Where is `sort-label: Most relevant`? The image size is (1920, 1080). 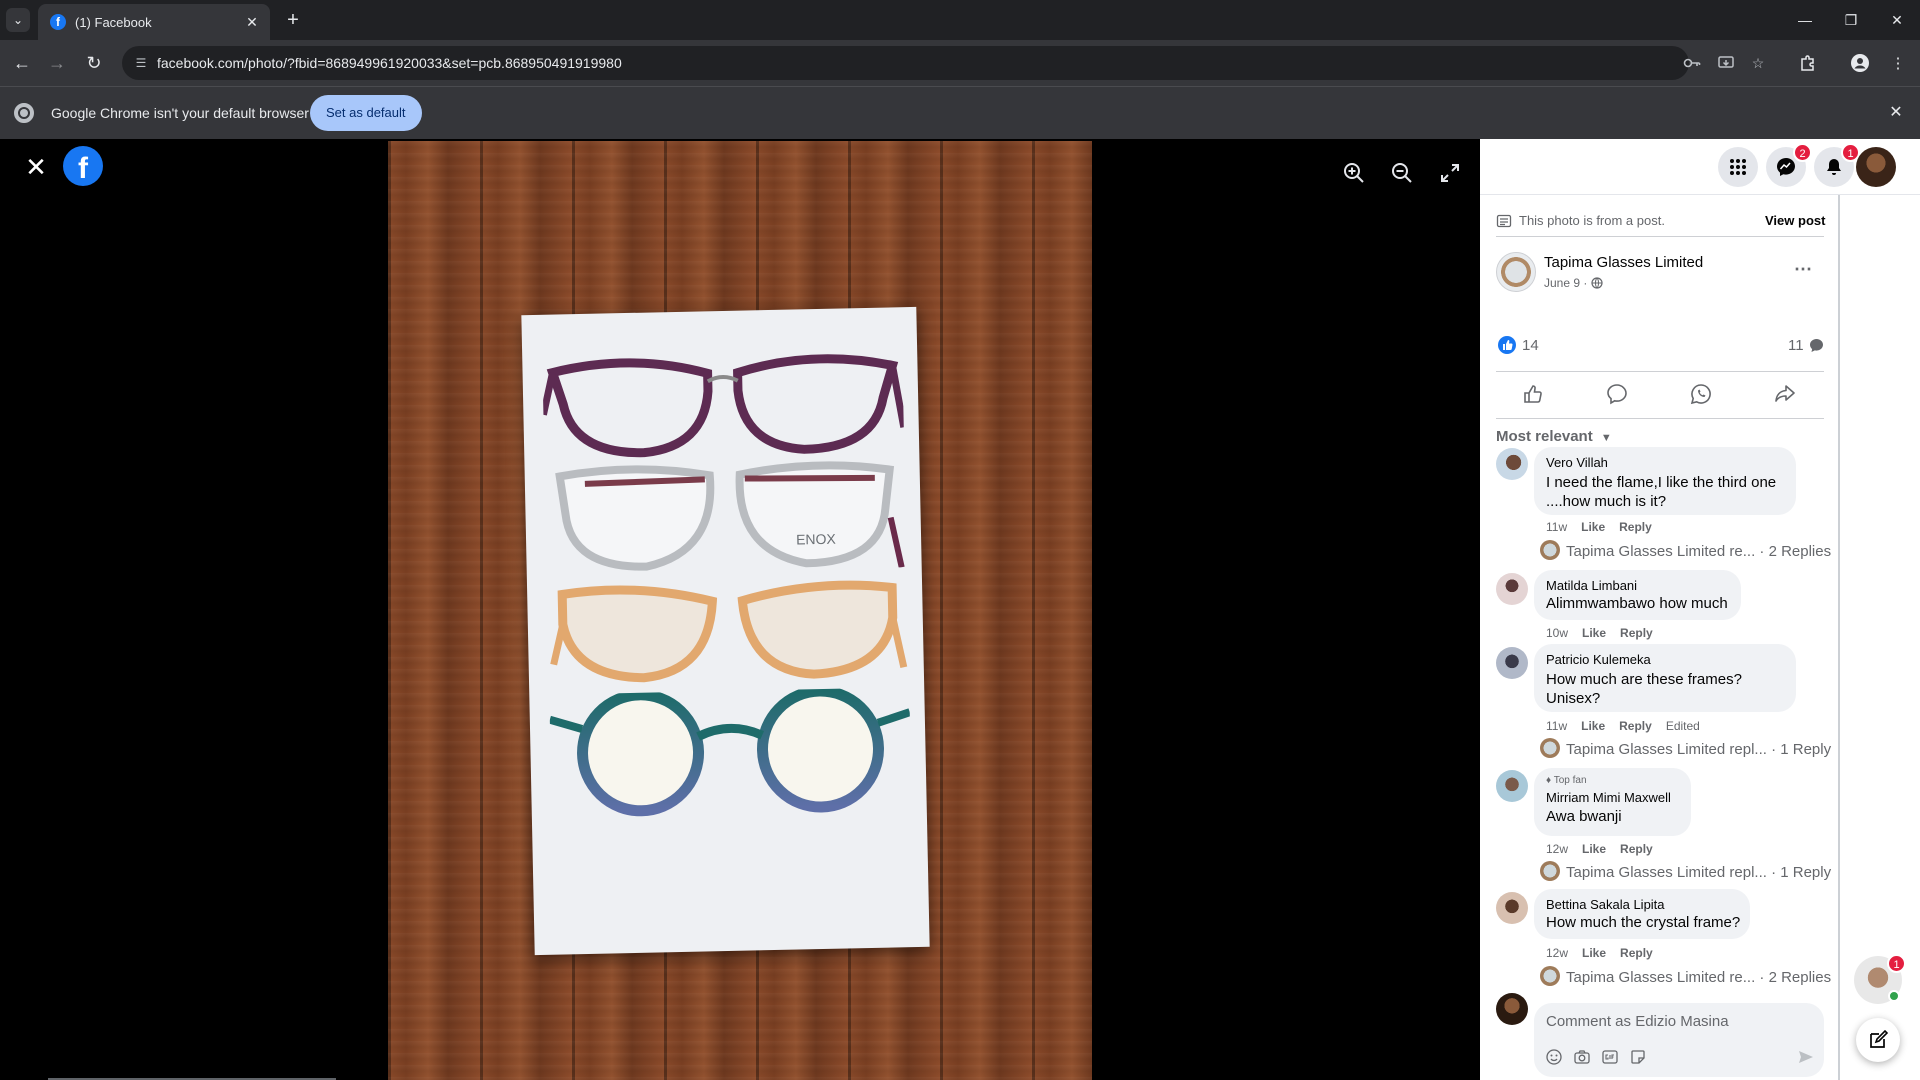
sort-label: Most relevant is located at coordinates (1544, 436).